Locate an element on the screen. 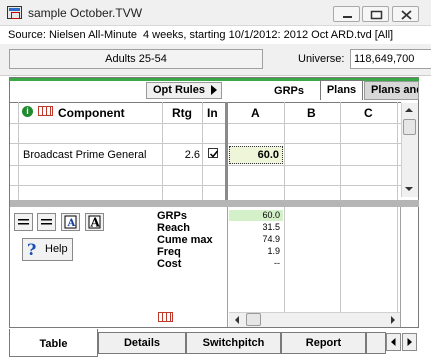  close-icon is located at coordinates (406, 15).